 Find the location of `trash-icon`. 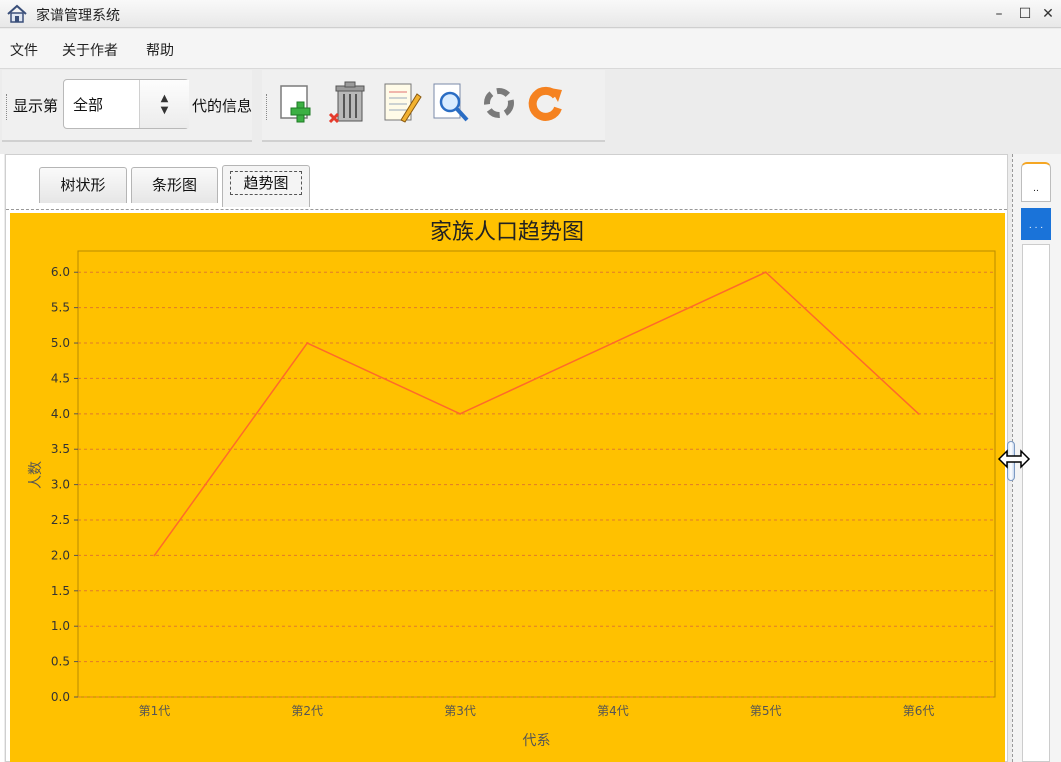

trash-icon is located at coordinates (346, 102).